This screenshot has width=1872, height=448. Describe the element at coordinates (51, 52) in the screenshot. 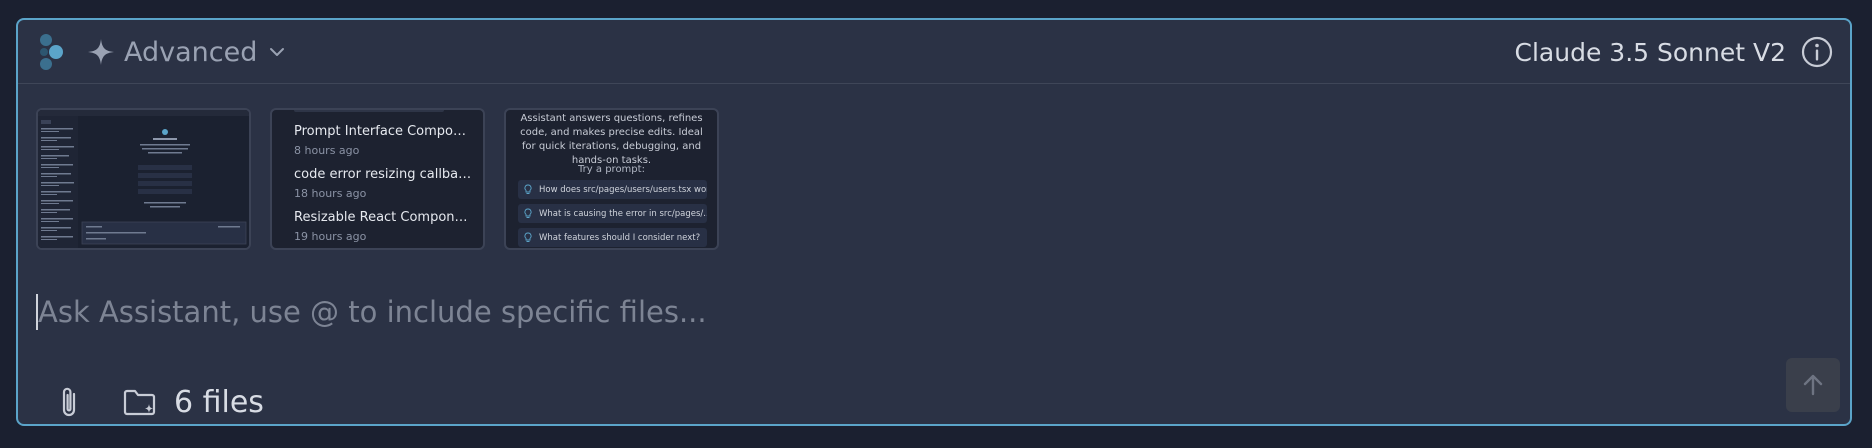

I see `assistant-logo-icon` at that location.